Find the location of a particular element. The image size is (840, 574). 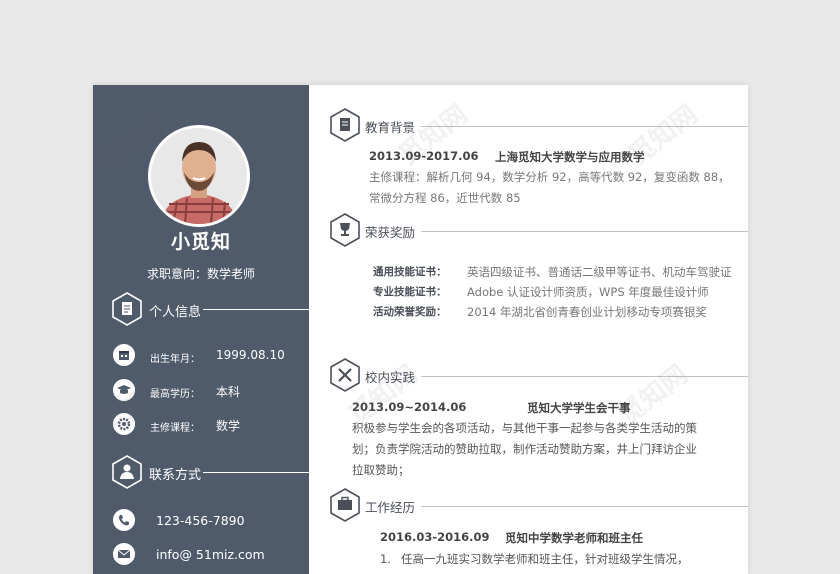

info-row-education: 最高学历： 本科 is located at coordinates (208, 391).